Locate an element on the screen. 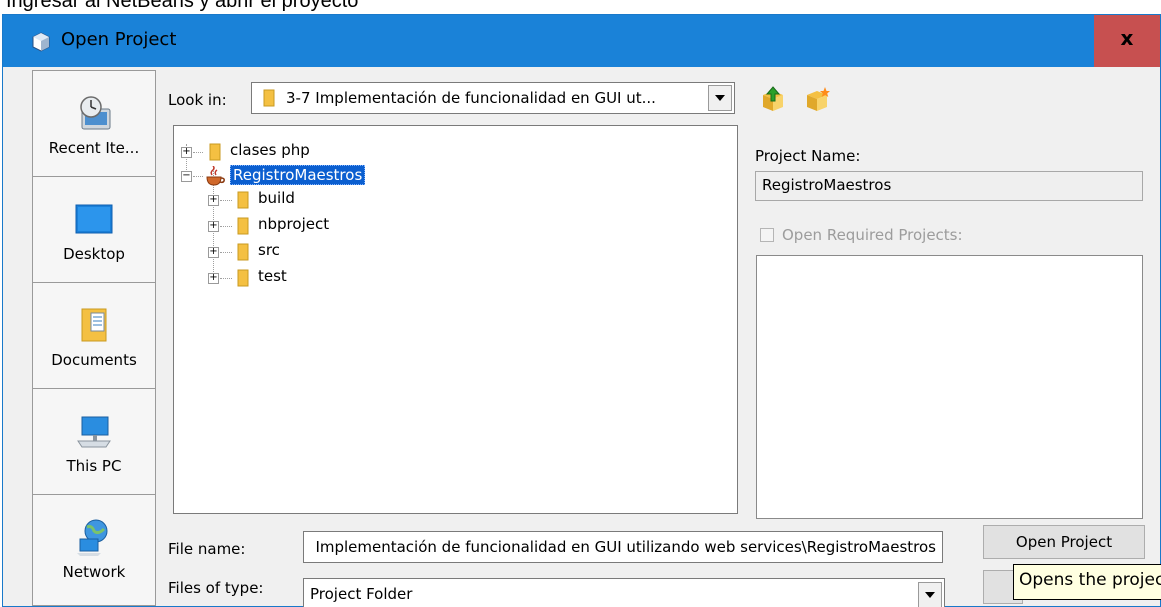 This screenshot has height=607, width=1161. open-required-projects-label: Open Required Projects: is located at coordinates (872, 235).